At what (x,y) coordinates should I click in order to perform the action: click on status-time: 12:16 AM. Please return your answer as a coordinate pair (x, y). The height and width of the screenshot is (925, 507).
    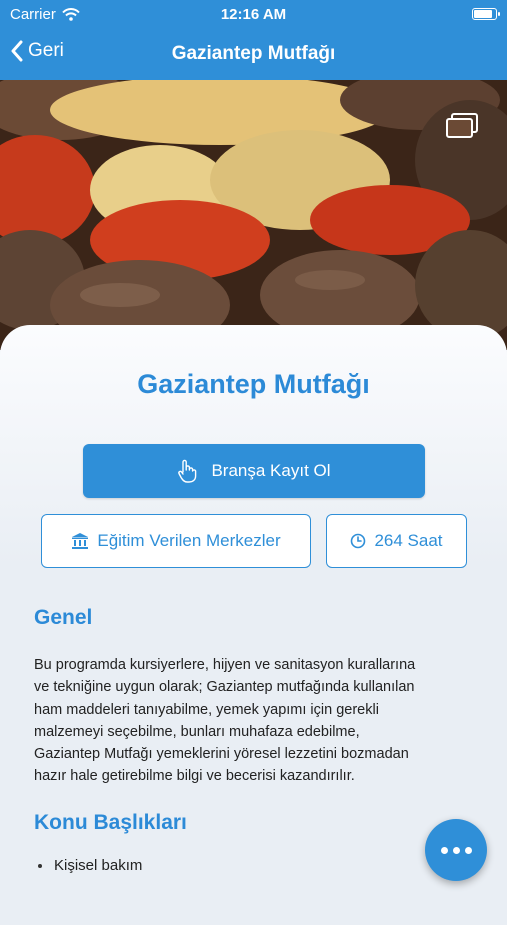
    Looking at the image, I should click on (253, 14).